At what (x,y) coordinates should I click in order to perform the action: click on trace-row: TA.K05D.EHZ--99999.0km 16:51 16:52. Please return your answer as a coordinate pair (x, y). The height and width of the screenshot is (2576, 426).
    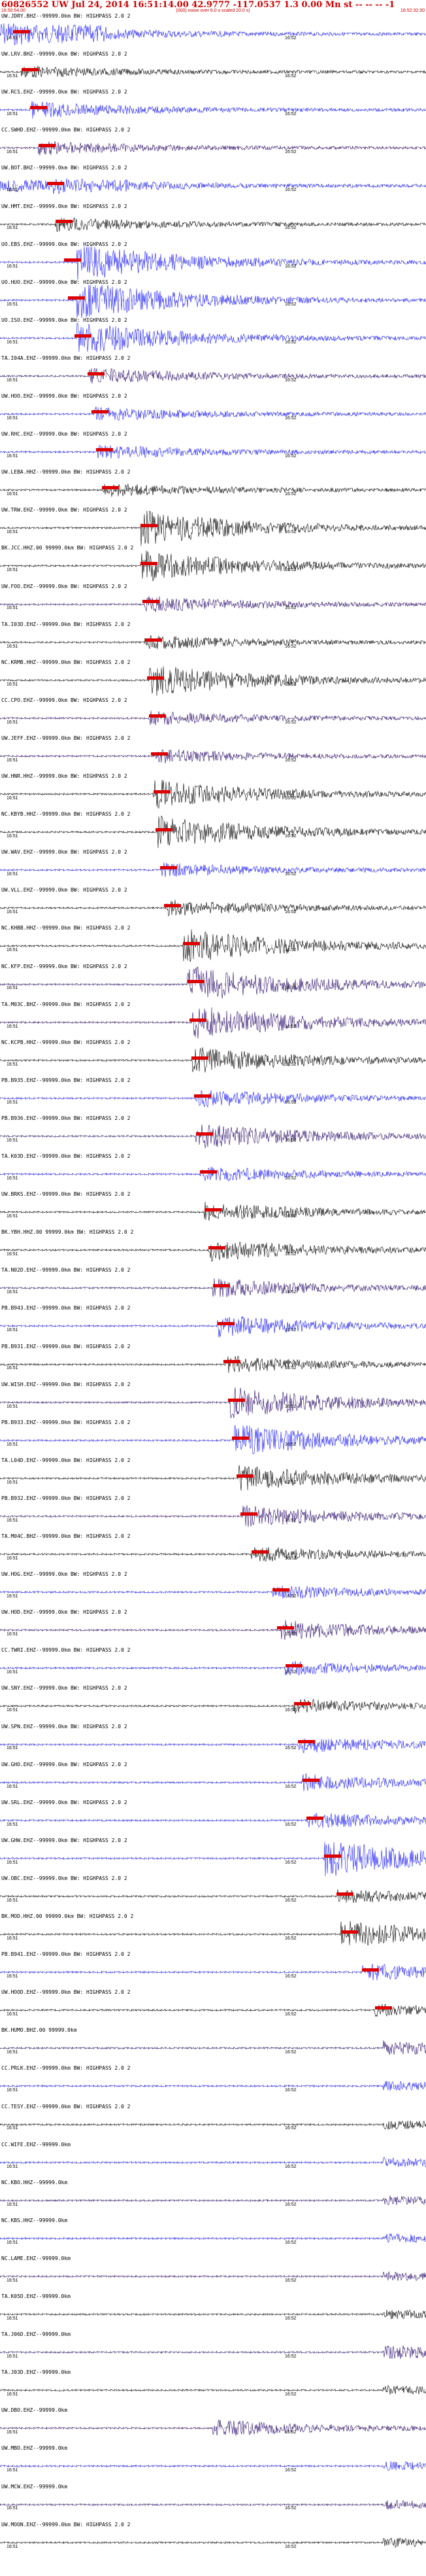
    Looking at the image, I should click on (213, 2312).